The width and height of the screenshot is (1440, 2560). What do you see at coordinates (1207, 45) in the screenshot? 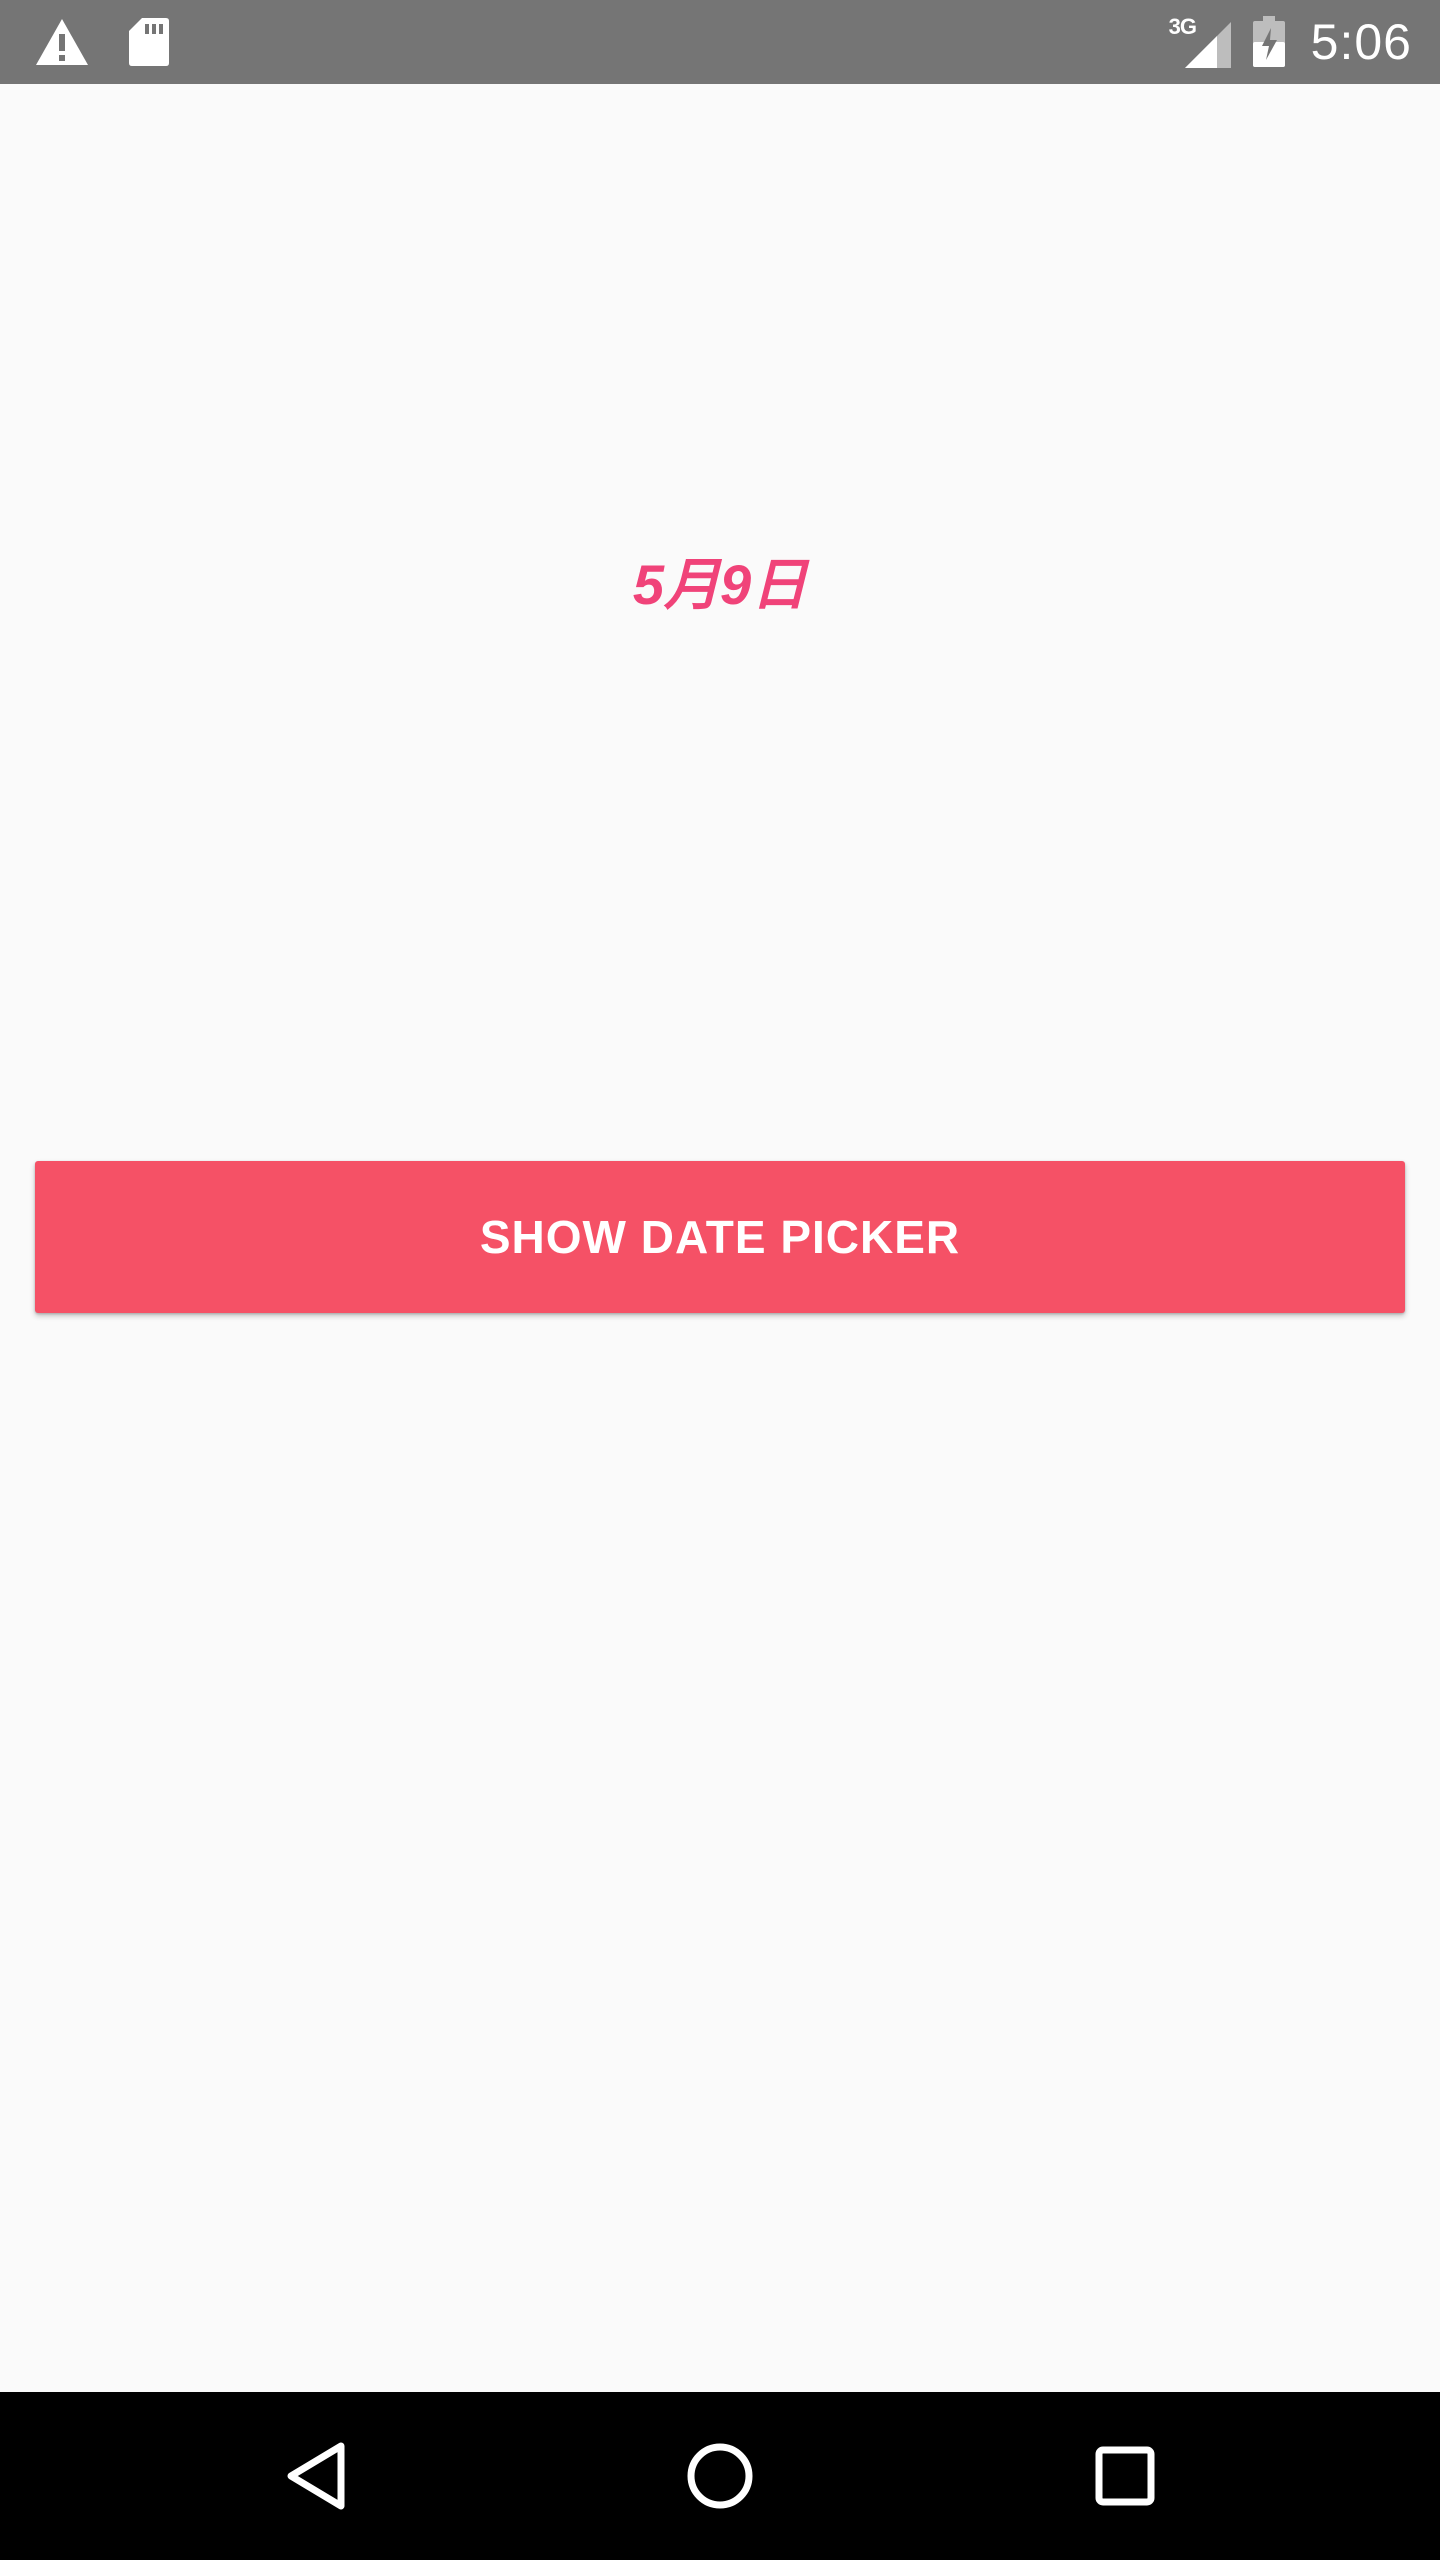
I see `cell-signal-icon` at bounding box center [1207, 45].